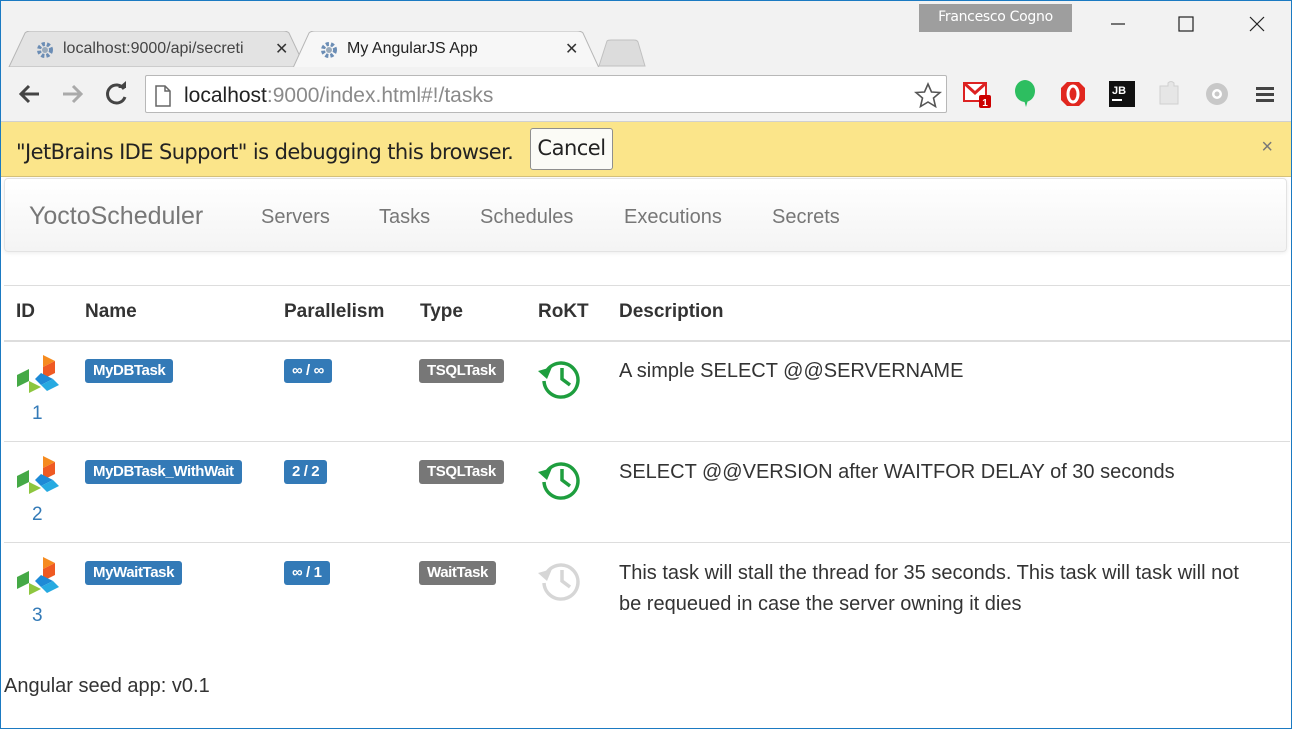 The width and height of the screenshot is (1292, 729). I want to click on svg-text: JB, so click(1119, 91).